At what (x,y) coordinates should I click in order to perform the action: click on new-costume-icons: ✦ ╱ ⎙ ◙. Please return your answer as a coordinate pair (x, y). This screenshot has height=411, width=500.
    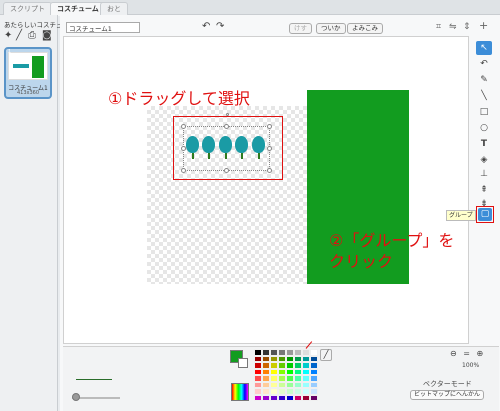
    Looking at the image, I should click on (30, 36).